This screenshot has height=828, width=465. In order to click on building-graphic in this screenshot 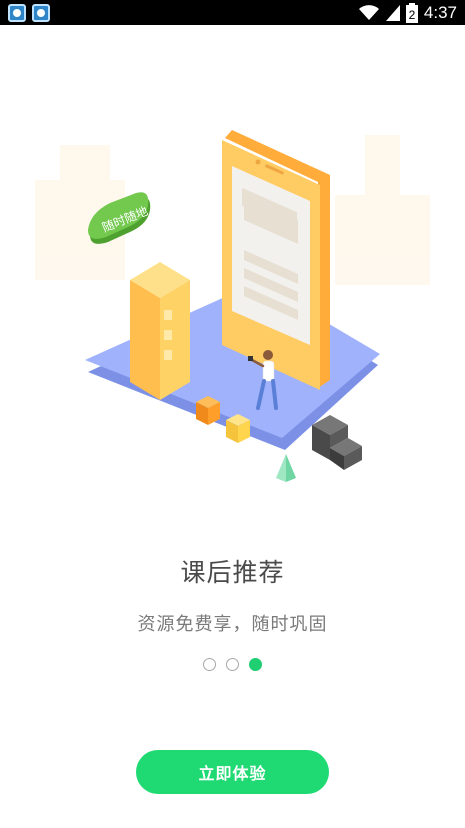, I will do `click(160, 331)`.